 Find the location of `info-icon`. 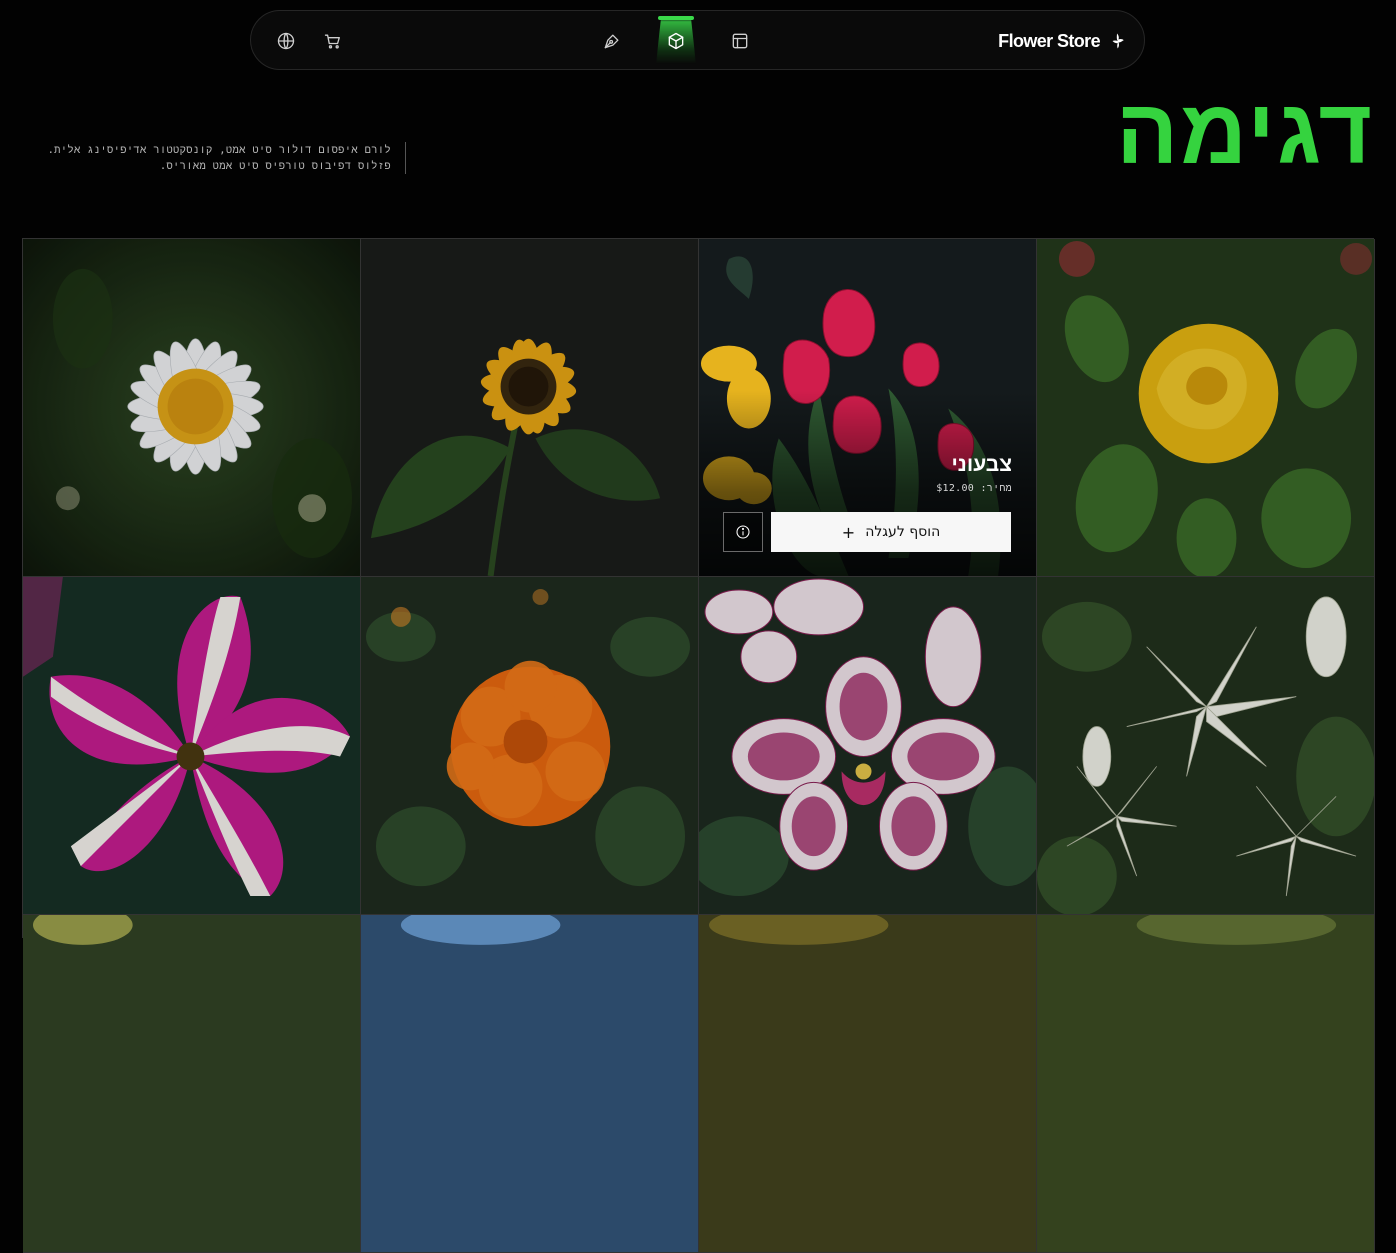

info-icon is located at coordinates (743, 532).